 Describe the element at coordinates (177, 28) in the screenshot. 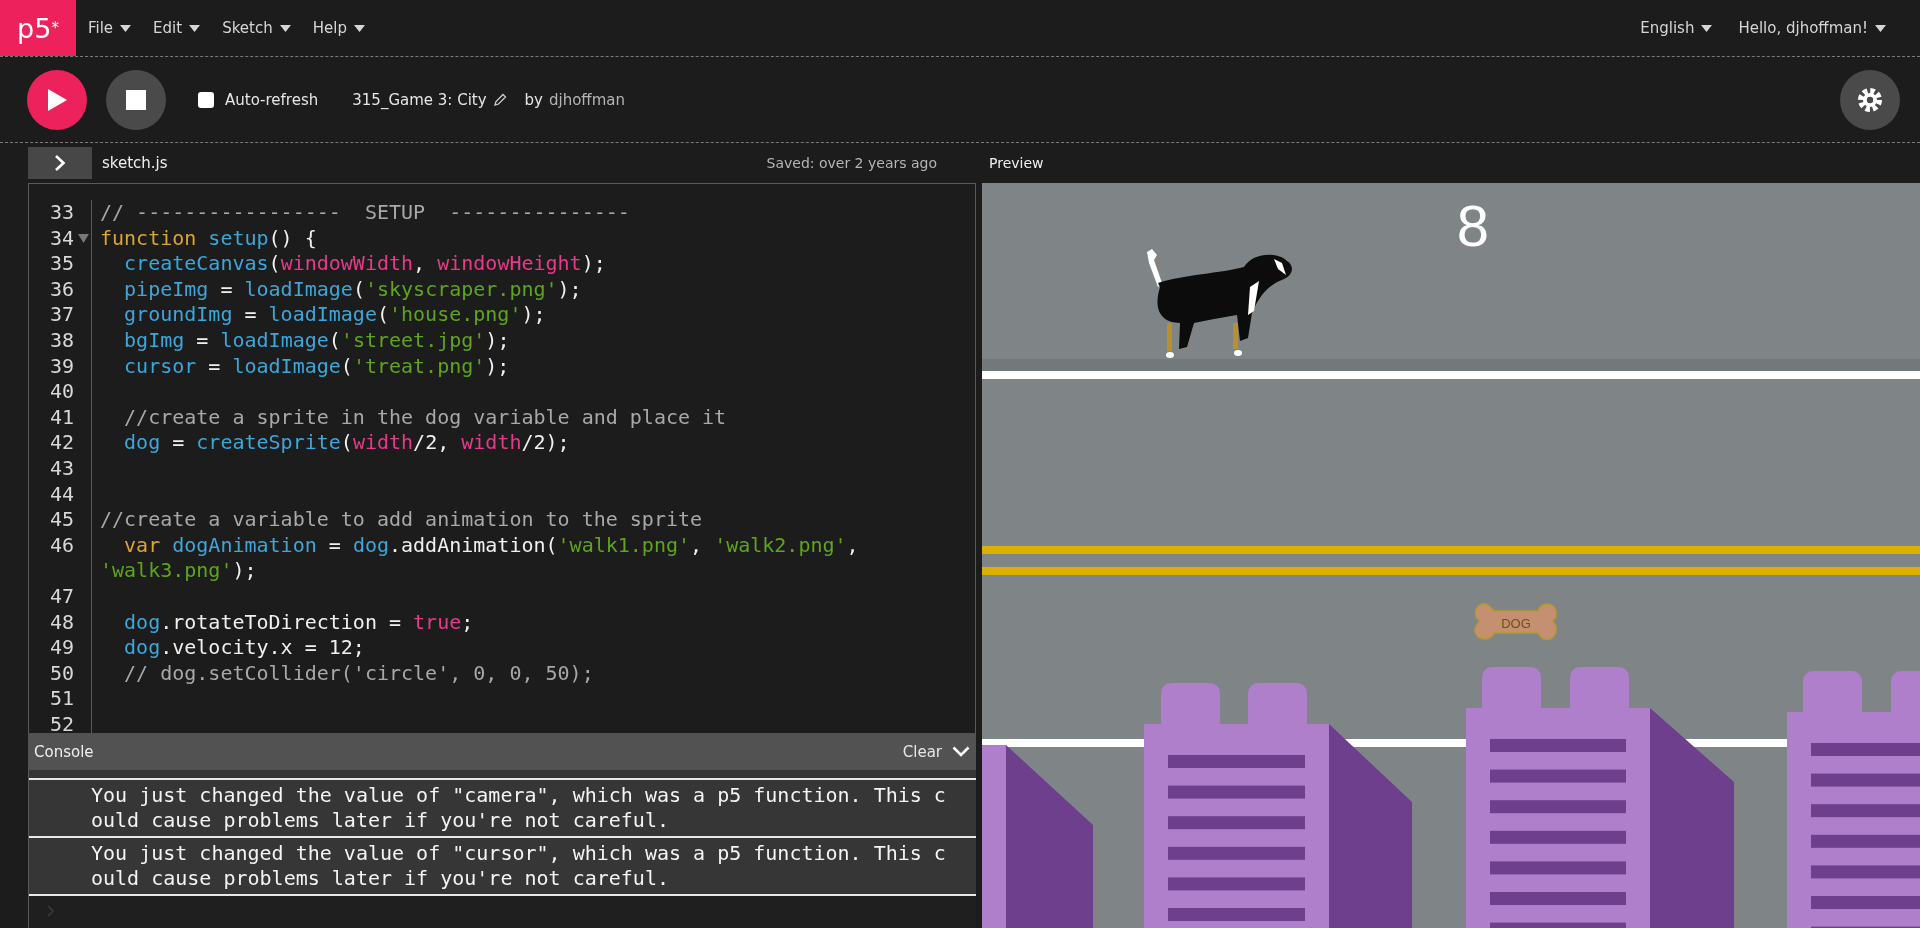

I see `menu-item: Edit` at that location.